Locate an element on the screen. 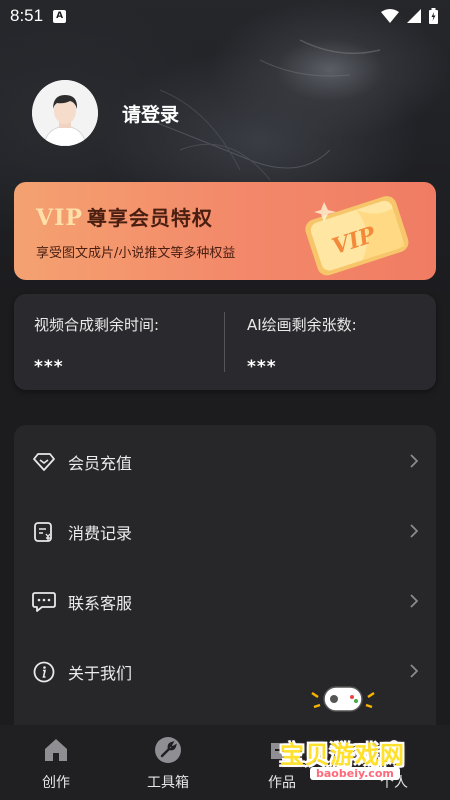 This screenshot has width=450, height=800. stat-divider is located at coordinates (224, 342).